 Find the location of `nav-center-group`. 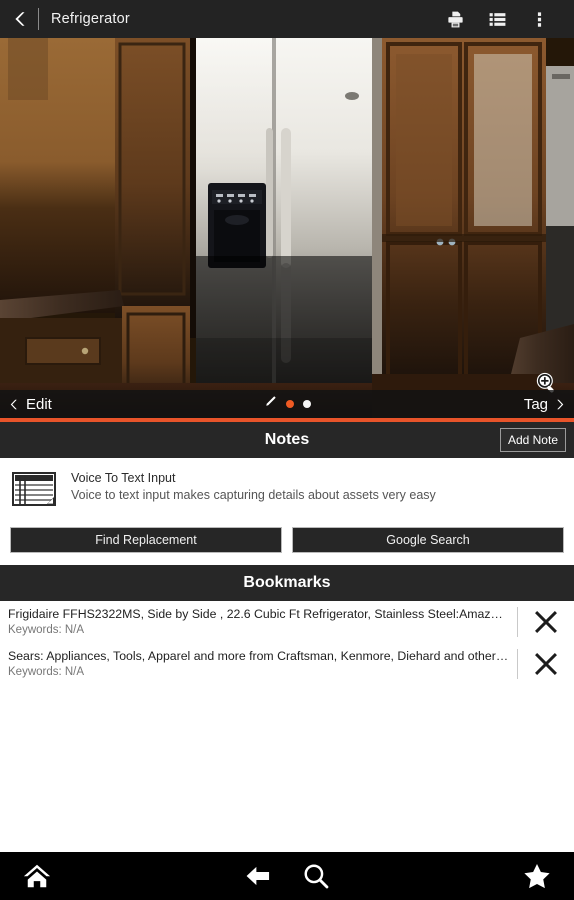

nav-center-group is located at coordinates (287, 876).